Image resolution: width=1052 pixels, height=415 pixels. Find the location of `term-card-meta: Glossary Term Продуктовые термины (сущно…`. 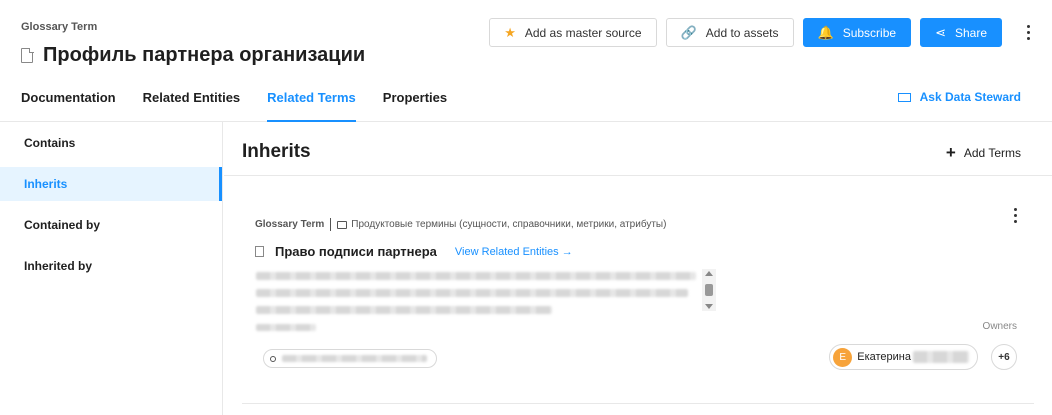

term-card-meta: Glossary Term Продуктовые термины (сущно… is located at coordinates (460, 224).